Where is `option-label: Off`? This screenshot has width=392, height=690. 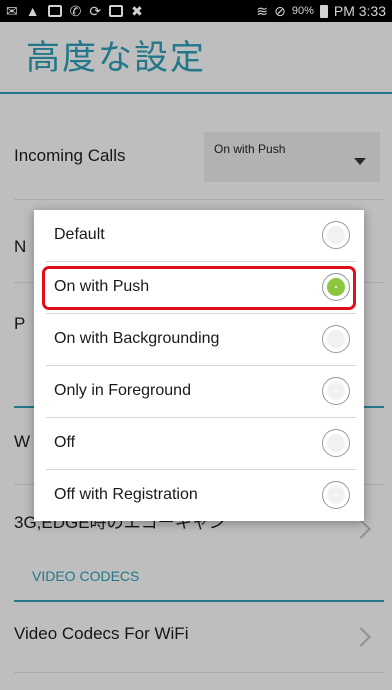 option-label: Off is located at coordinates (65, 442).